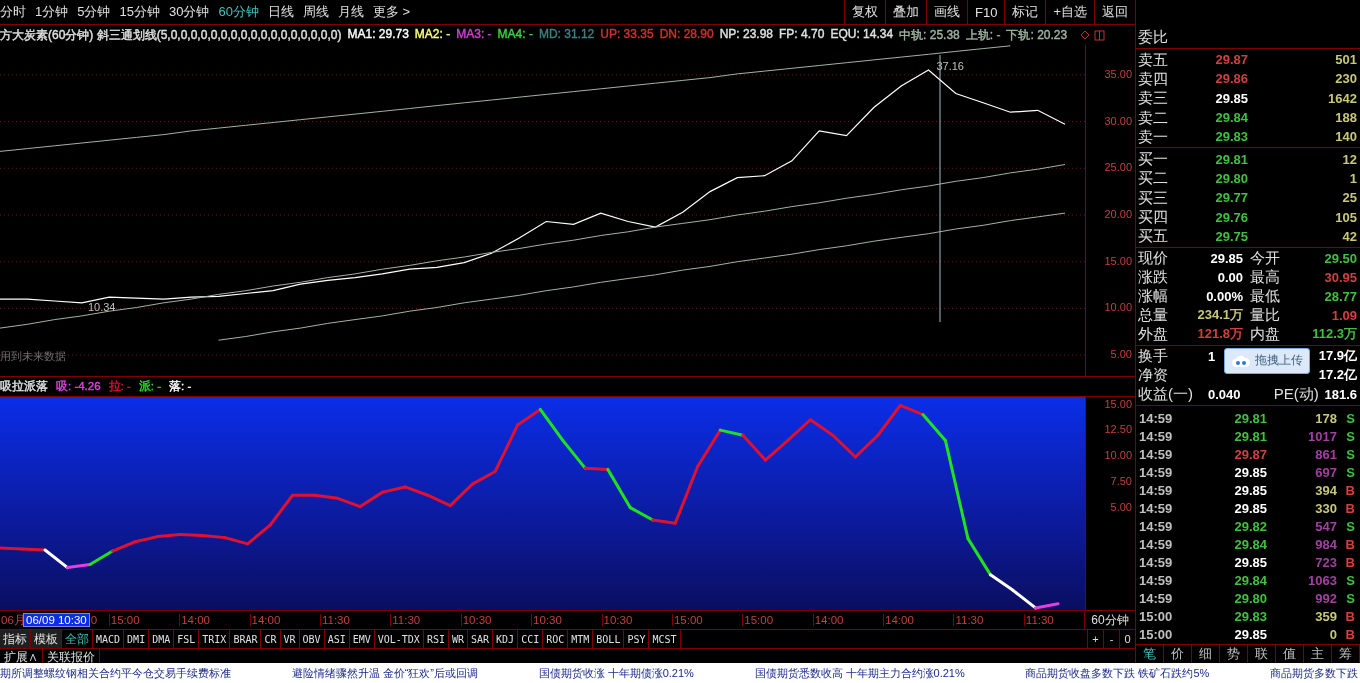 This screenshot has height=683, width=1360. I want to click on upload-button: 拖拽上传, so click(1267, 360).